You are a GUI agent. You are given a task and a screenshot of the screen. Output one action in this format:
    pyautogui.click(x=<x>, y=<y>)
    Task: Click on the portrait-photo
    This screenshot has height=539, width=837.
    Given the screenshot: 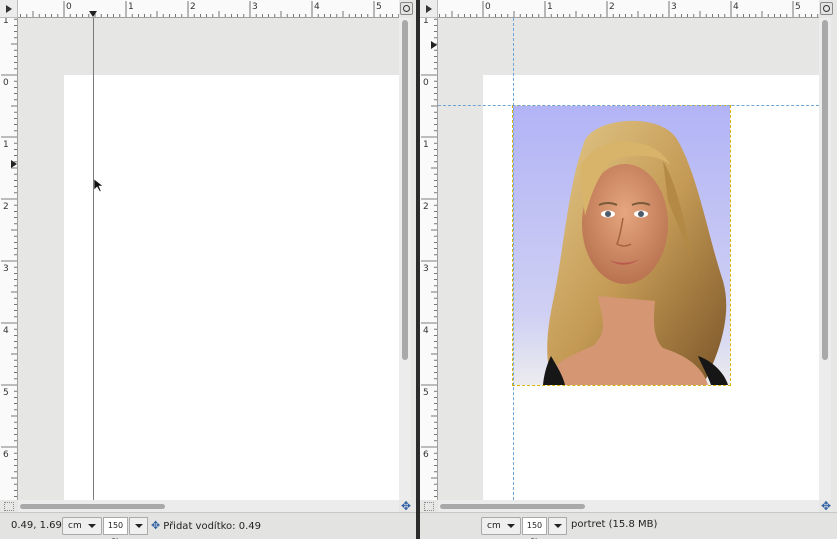 What is the action you would take?
    pyautogui.click(x=621, y=245)
    